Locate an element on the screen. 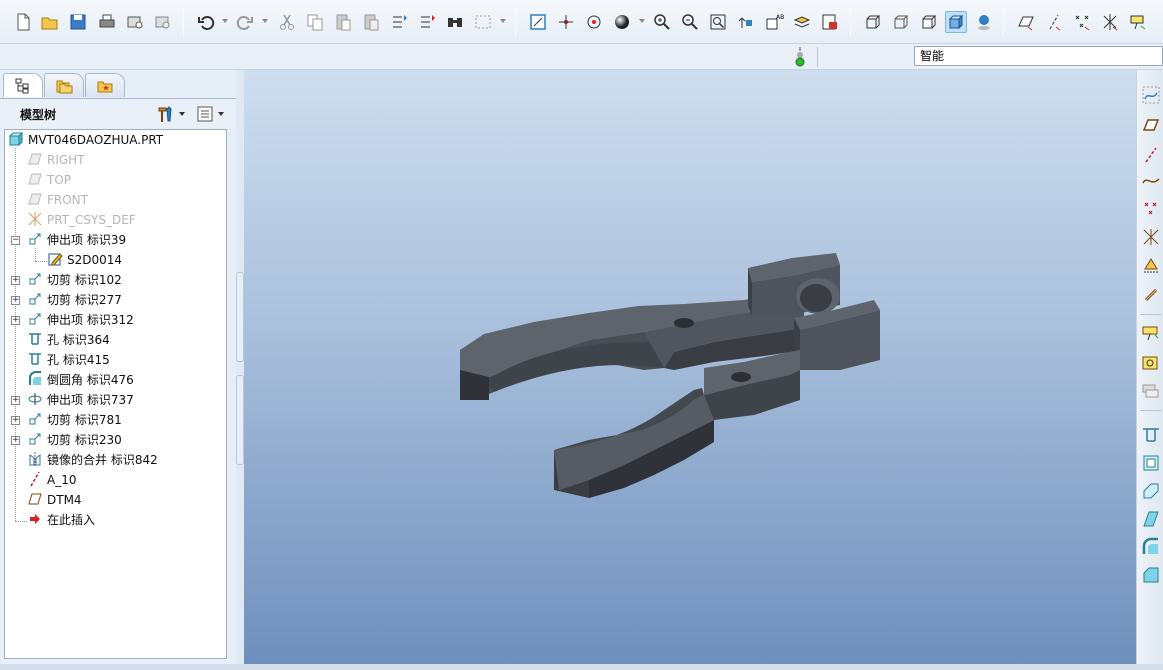 This screenshot has height=670, width=1163. analysis-tool-icon is located at coordinates (1151, 265).